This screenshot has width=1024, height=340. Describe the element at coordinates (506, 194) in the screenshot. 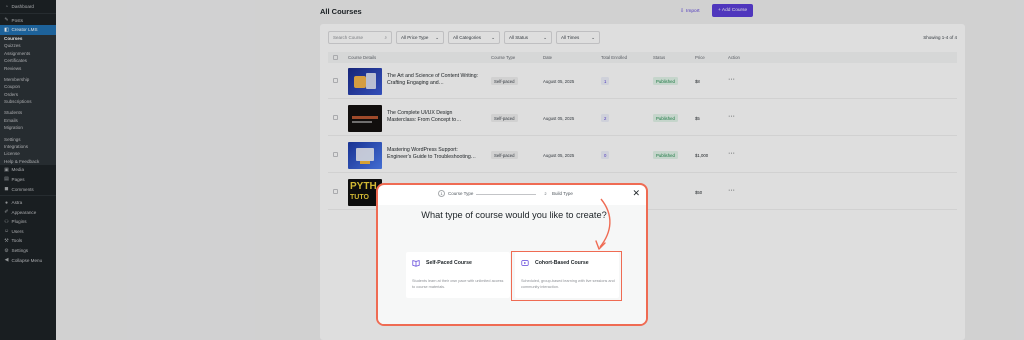

I see `step-connector` at that location.